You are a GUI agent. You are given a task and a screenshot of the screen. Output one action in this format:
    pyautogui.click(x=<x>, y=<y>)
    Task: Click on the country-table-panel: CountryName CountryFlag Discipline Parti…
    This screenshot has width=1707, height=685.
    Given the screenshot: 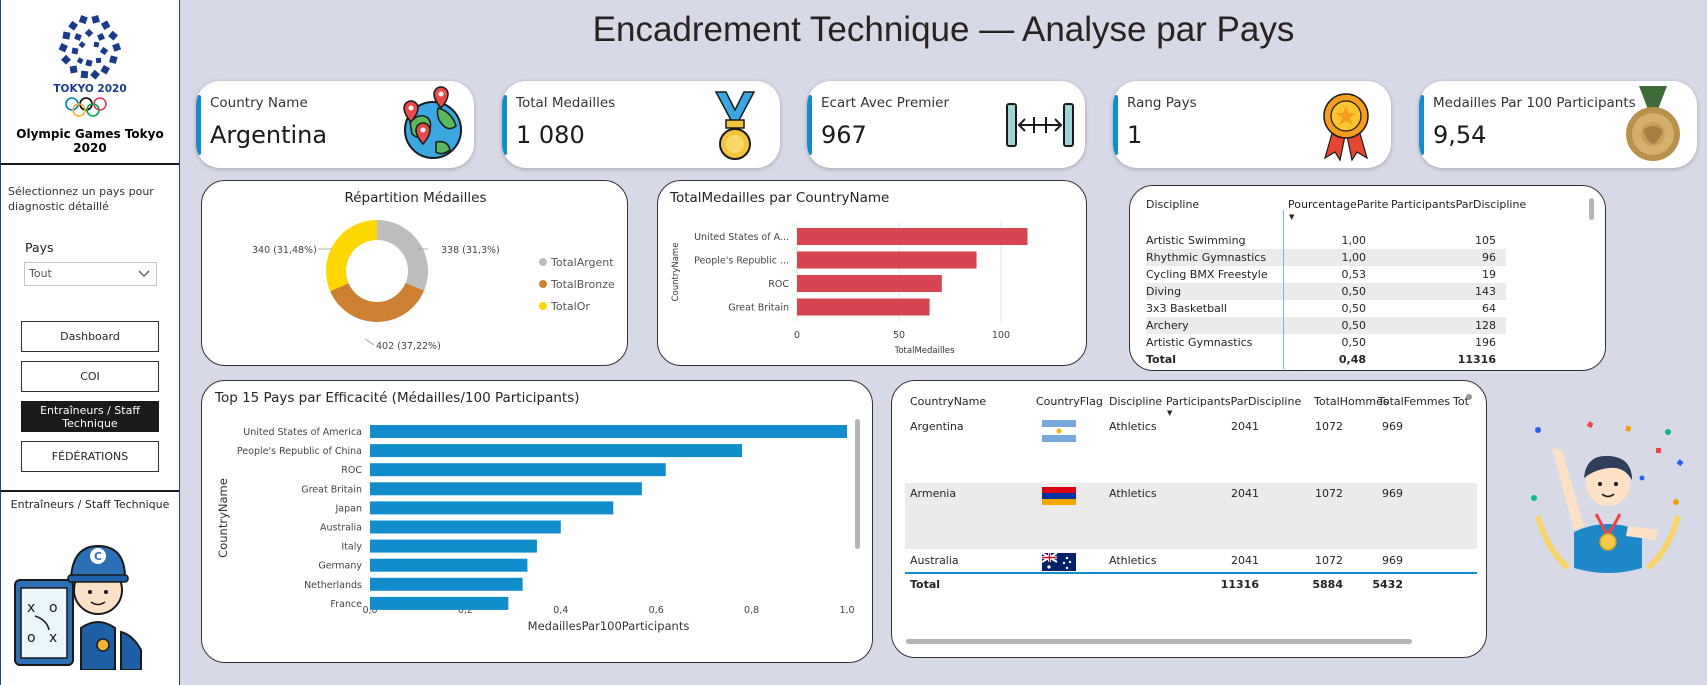 What is the action you would take?
    pyautogui.click(x=1189, y=519)
    